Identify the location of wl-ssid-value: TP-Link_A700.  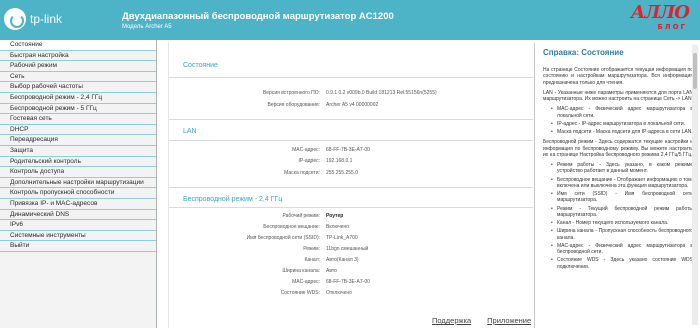
(342, 238).